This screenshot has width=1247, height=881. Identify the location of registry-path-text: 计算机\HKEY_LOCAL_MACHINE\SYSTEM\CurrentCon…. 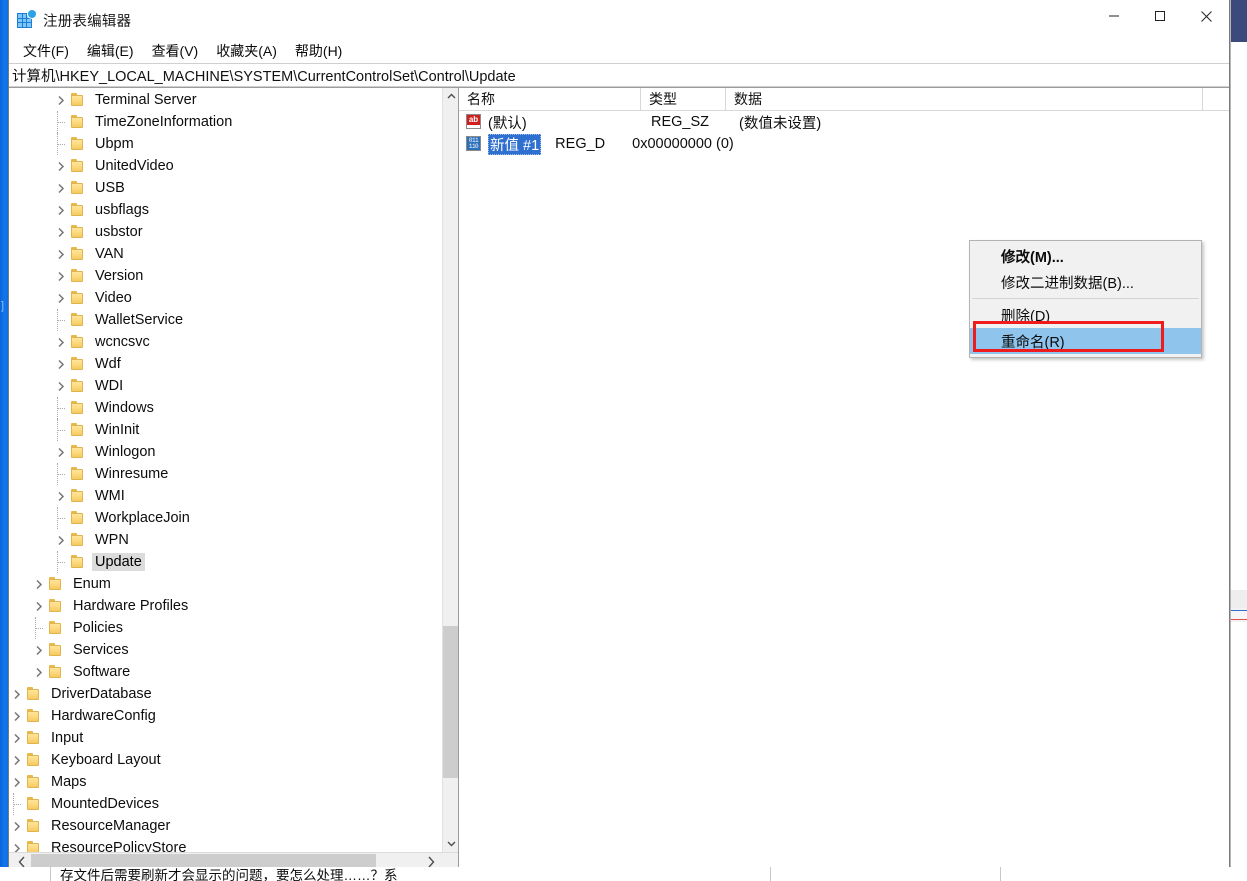
(262, 75).